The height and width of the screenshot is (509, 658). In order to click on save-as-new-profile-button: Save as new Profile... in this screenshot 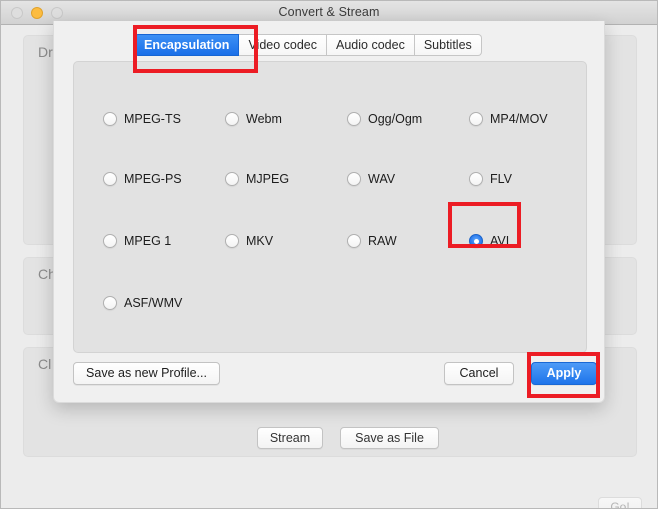, I will do `click(146, 373)`.